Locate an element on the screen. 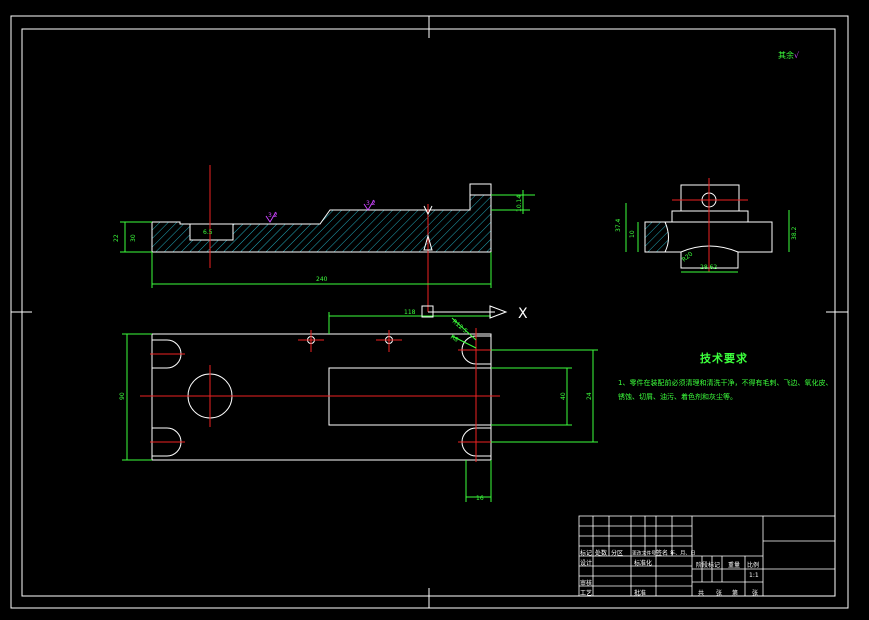  side-h1-text: 37.4 is located at coordinates (618, 225).